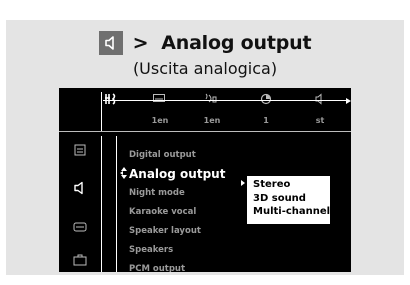 This screenshot has height=285, width=410. I want to click on option-stereo: Stereo, so click(291, 185).